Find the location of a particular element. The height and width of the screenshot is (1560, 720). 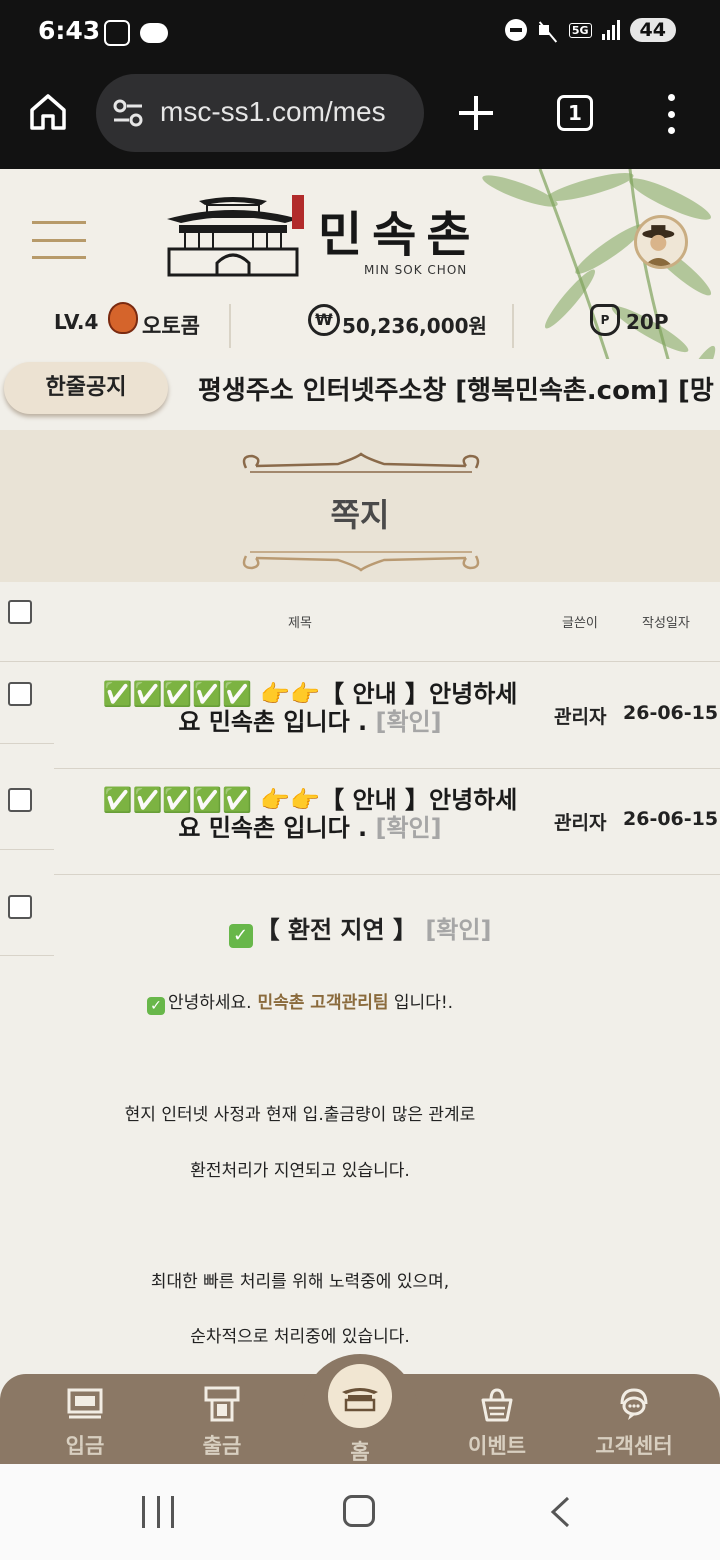

mask-level-icon is located at coordinates (123, 318).